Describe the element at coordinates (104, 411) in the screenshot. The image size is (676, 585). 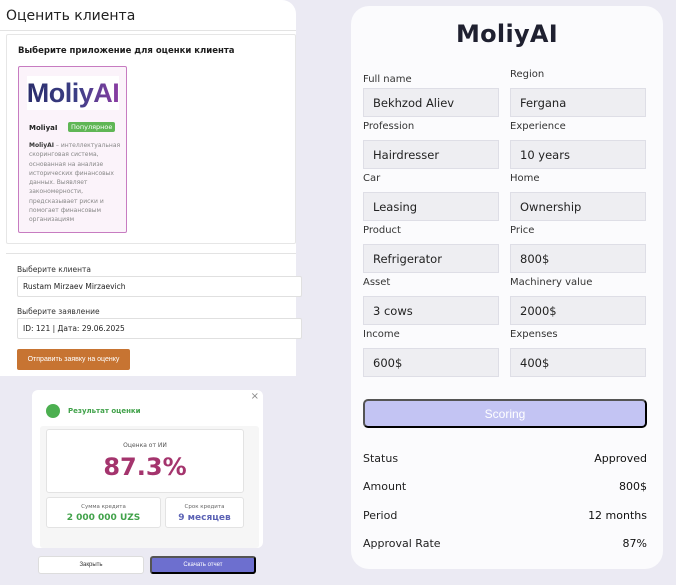
I see `result-title: Результат оценки` at that location.